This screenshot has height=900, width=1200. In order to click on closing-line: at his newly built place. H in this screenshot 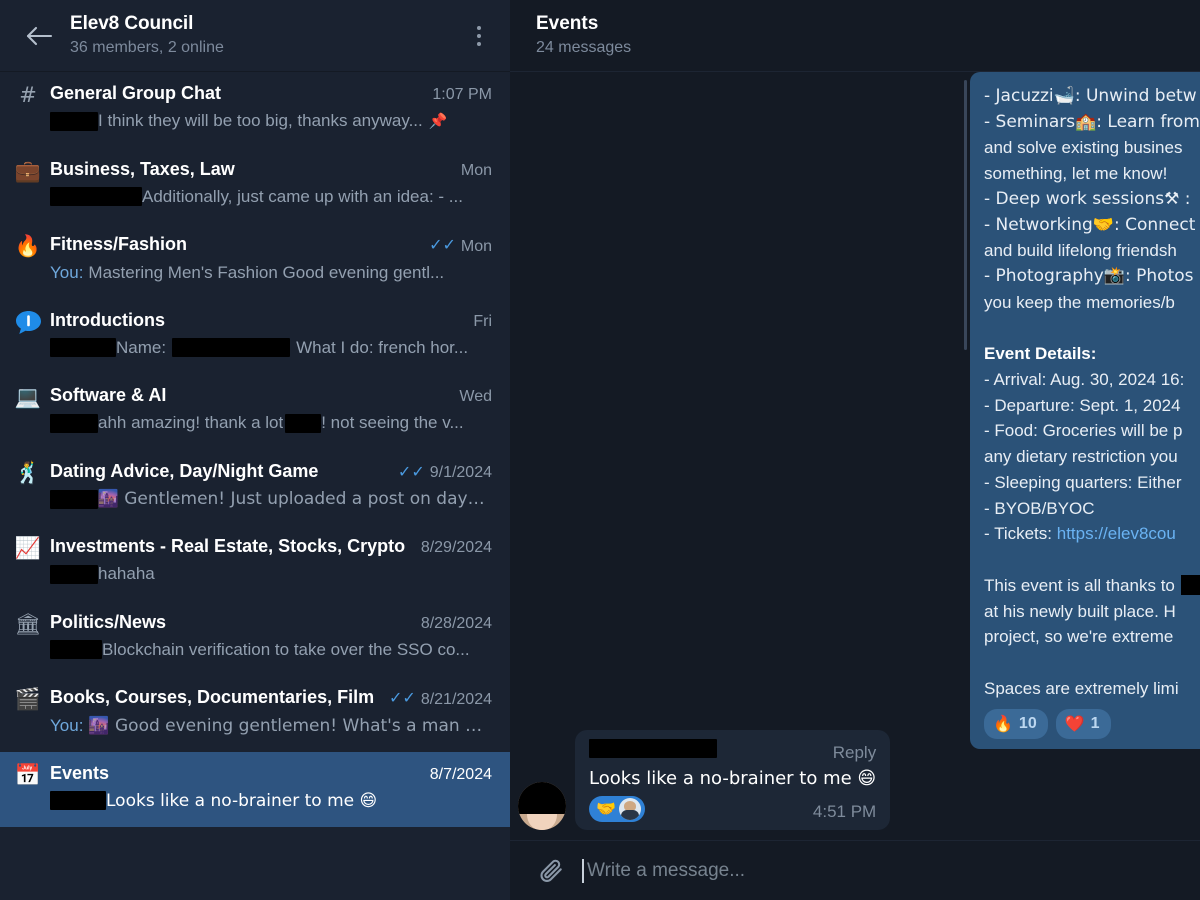, I will do `click(1080, 611)`.